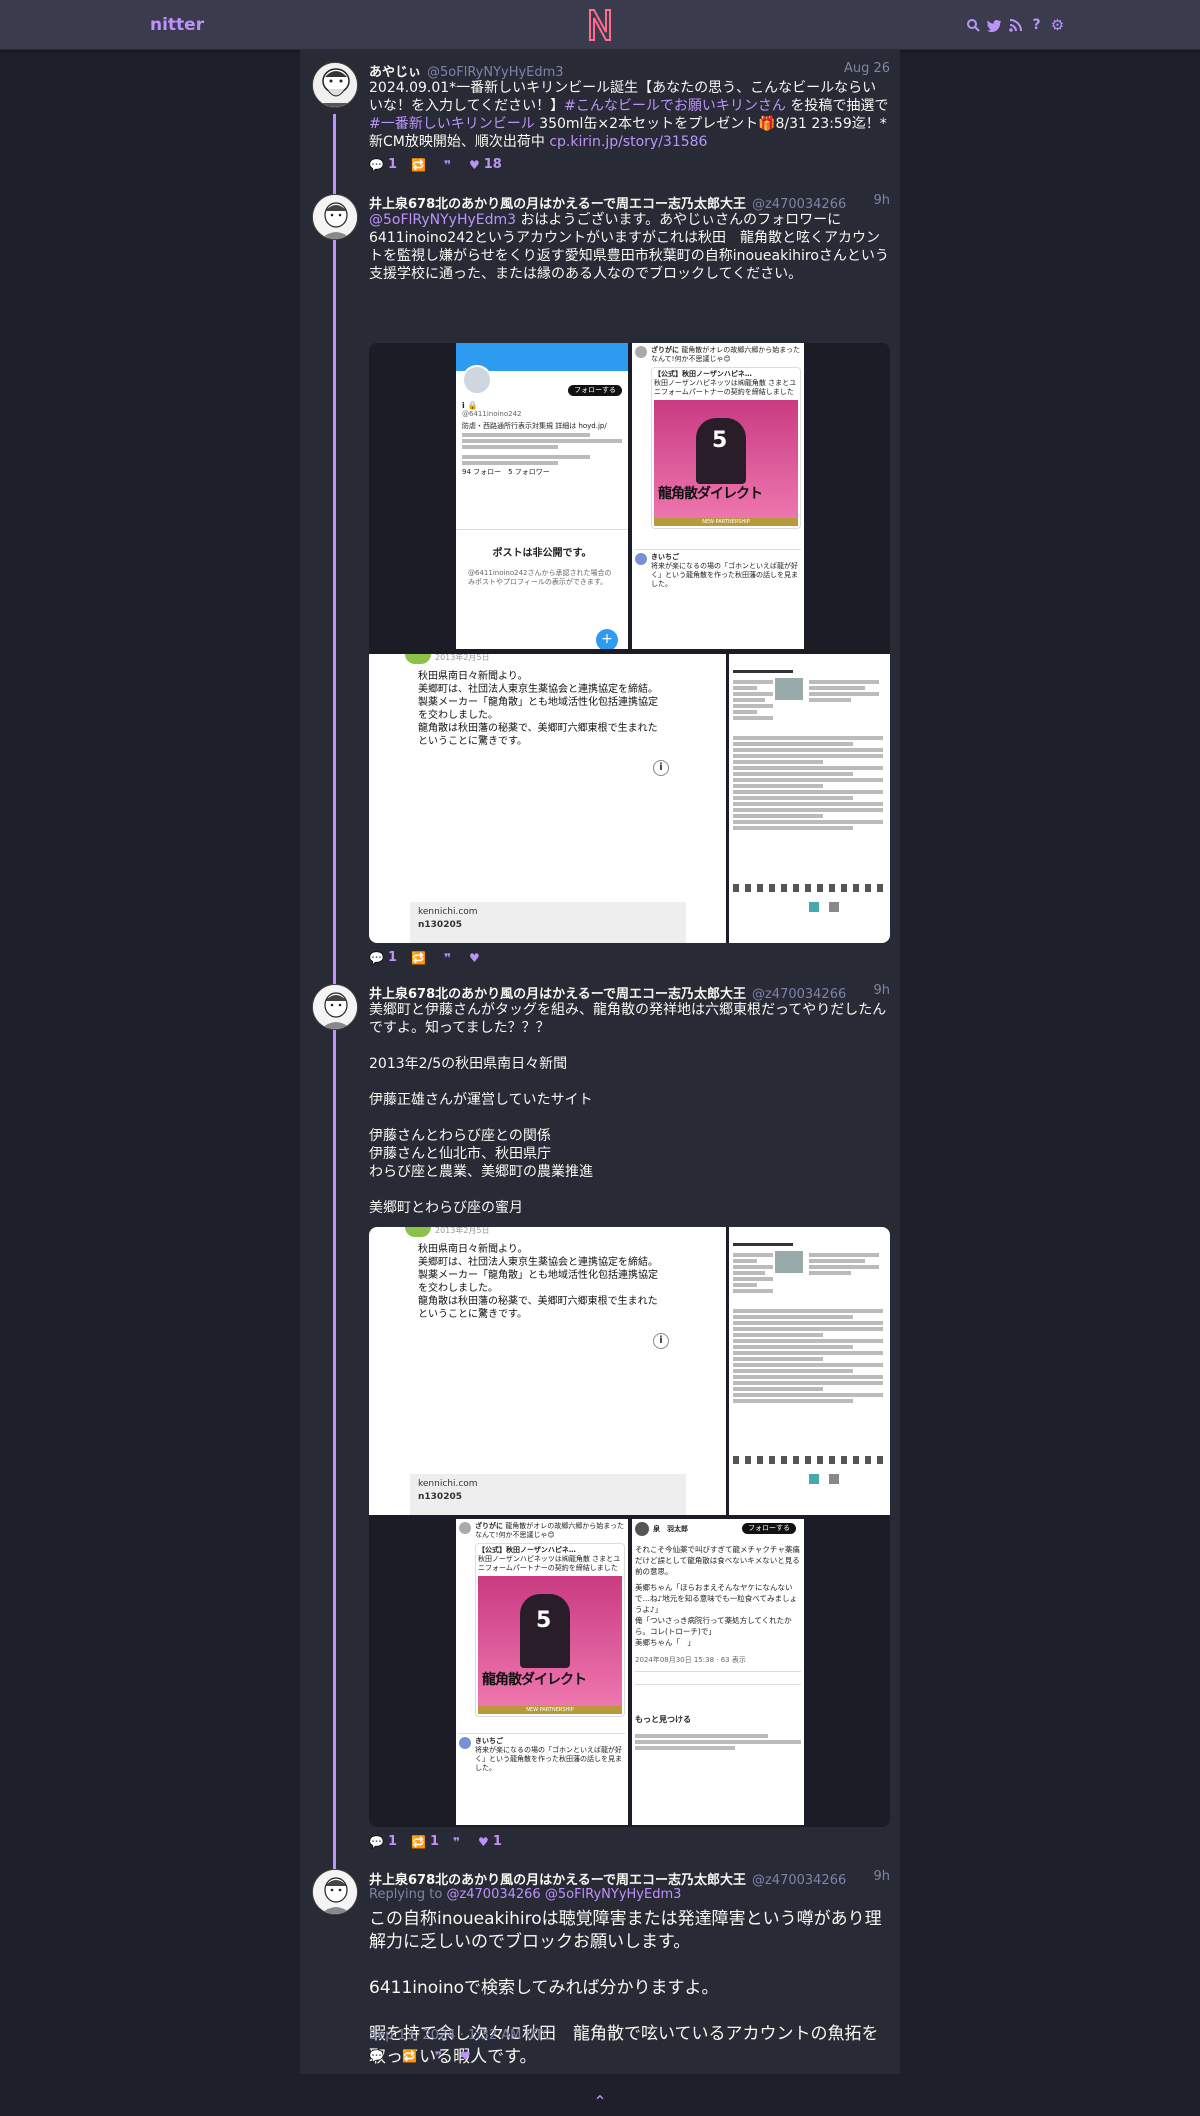 The image size is (1200, 2116). What do you see at coordinates (837, 106) in the screenshot?
I see `text-segment: を投稿で抽選で` at bounding box center [837, 106].